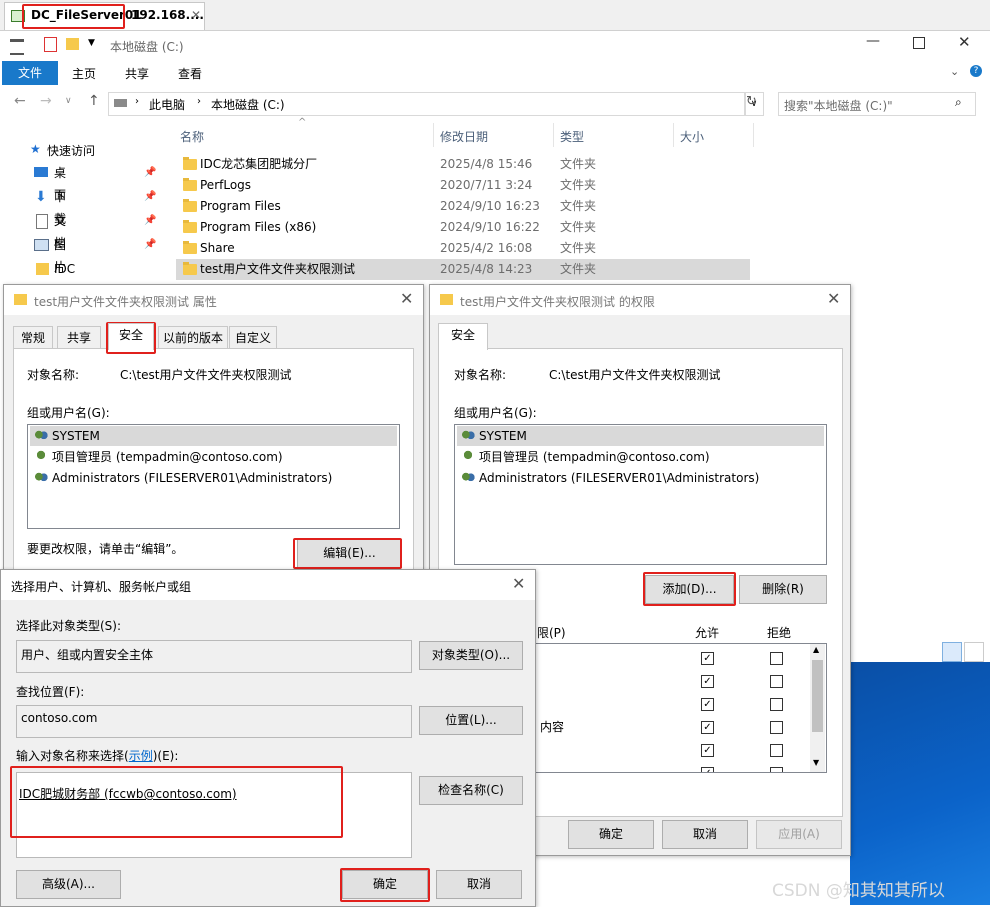 The image size is (990, 907). What do you see at coordinates (954, 71) in the screenshot?
I see `chevron-down-icon: ⌄` at bounding box center [954, 71].